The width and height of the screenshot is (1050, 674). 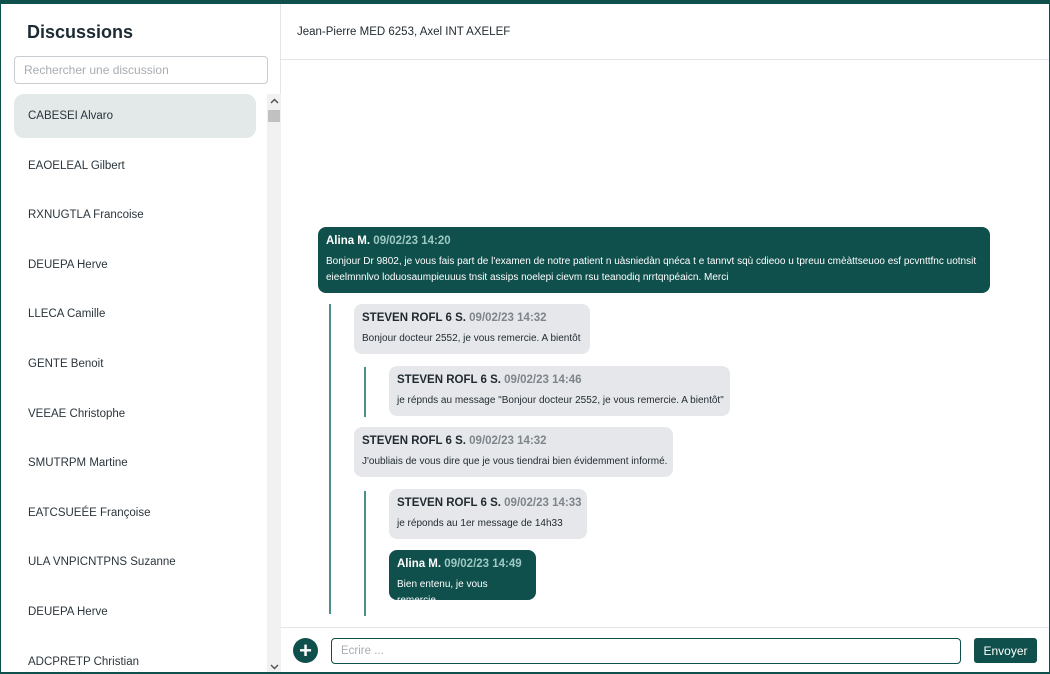 What do you see at coordinates (141, 70) in the screenshot?
I see `search-discussion-input` at bounding box center [141, 70].